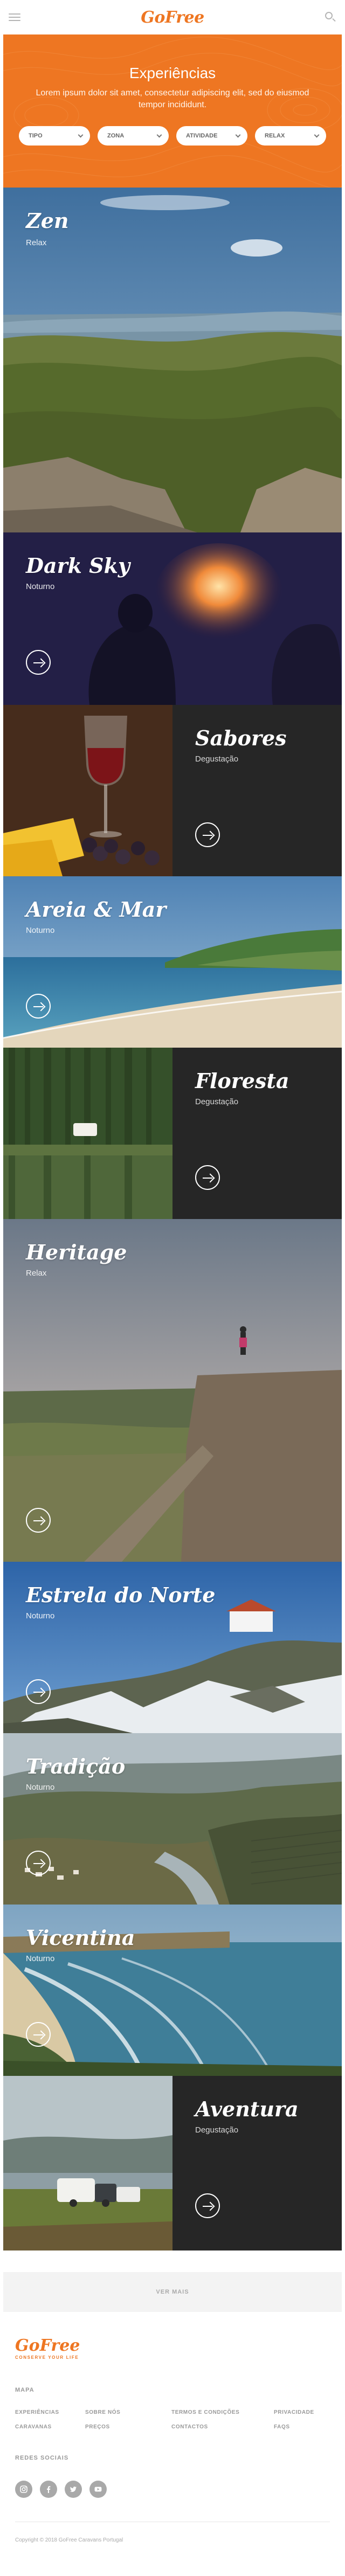 This screenshot has width=345, height=2576. I want to click on caravan-lake-image, so click(87, 2163).